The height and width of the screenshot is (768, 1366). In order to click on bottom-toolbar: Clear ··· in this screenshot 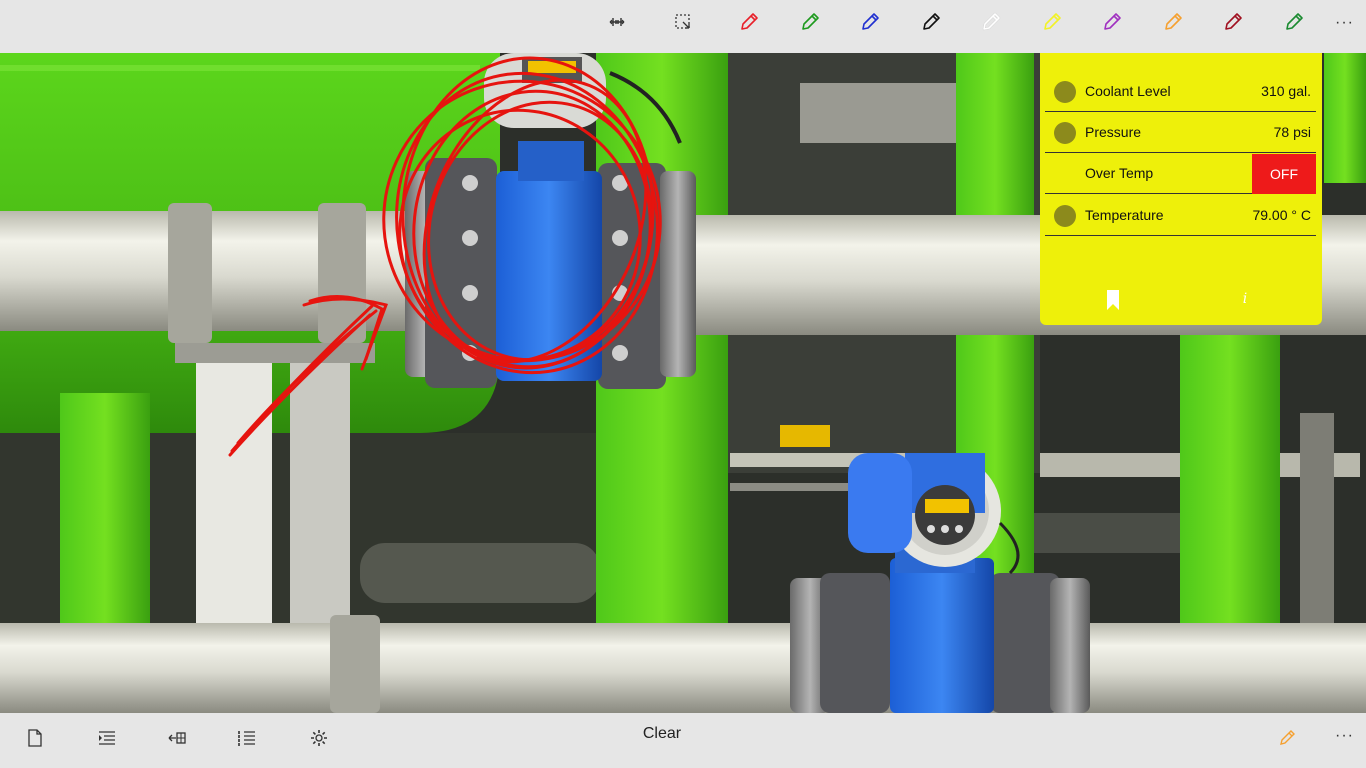, I will do `click(683, 740)`.